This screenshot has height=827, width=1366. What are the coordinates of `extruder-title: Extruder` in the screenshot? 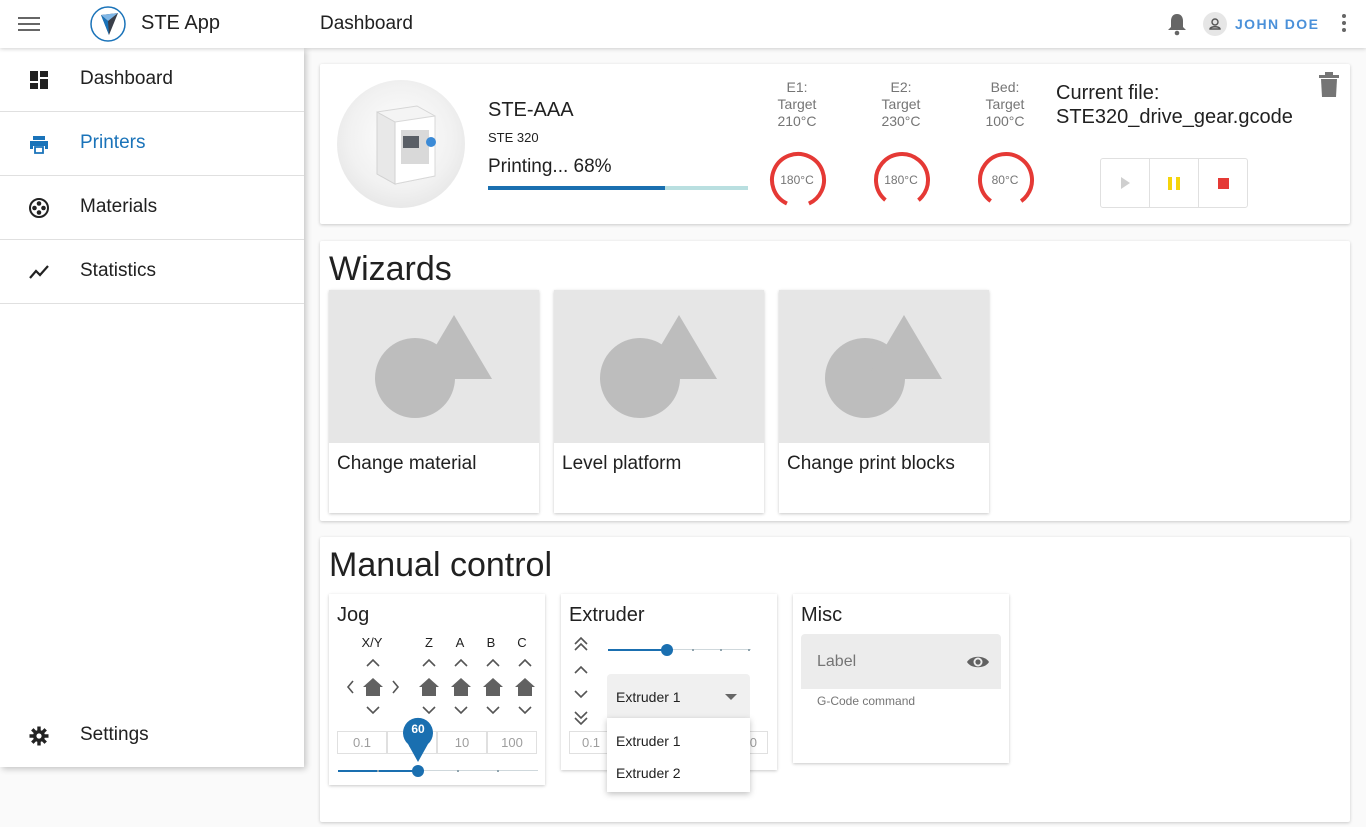 It's located at (607, 615).